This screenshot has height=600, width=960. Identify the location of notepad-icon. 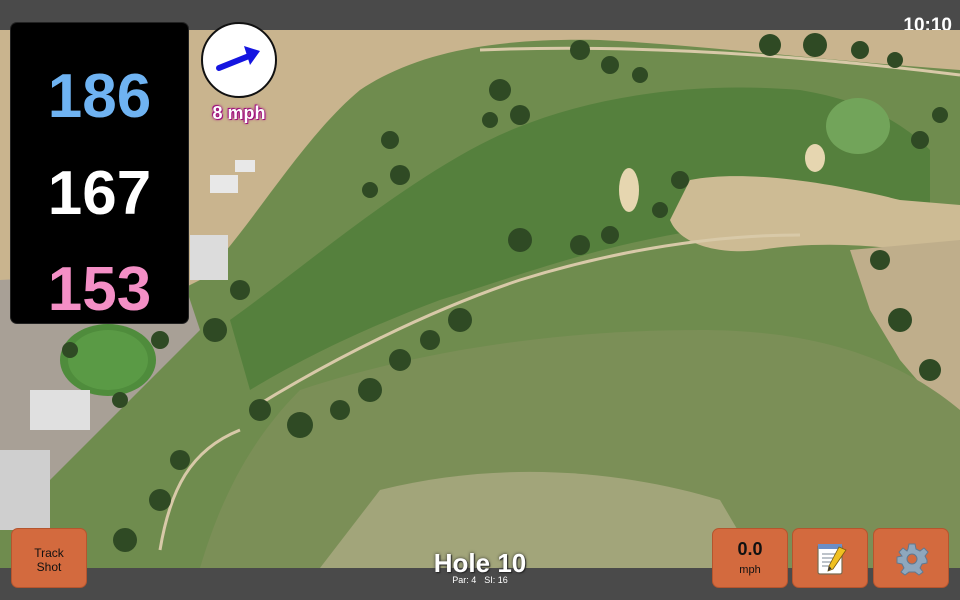
(832, 559).